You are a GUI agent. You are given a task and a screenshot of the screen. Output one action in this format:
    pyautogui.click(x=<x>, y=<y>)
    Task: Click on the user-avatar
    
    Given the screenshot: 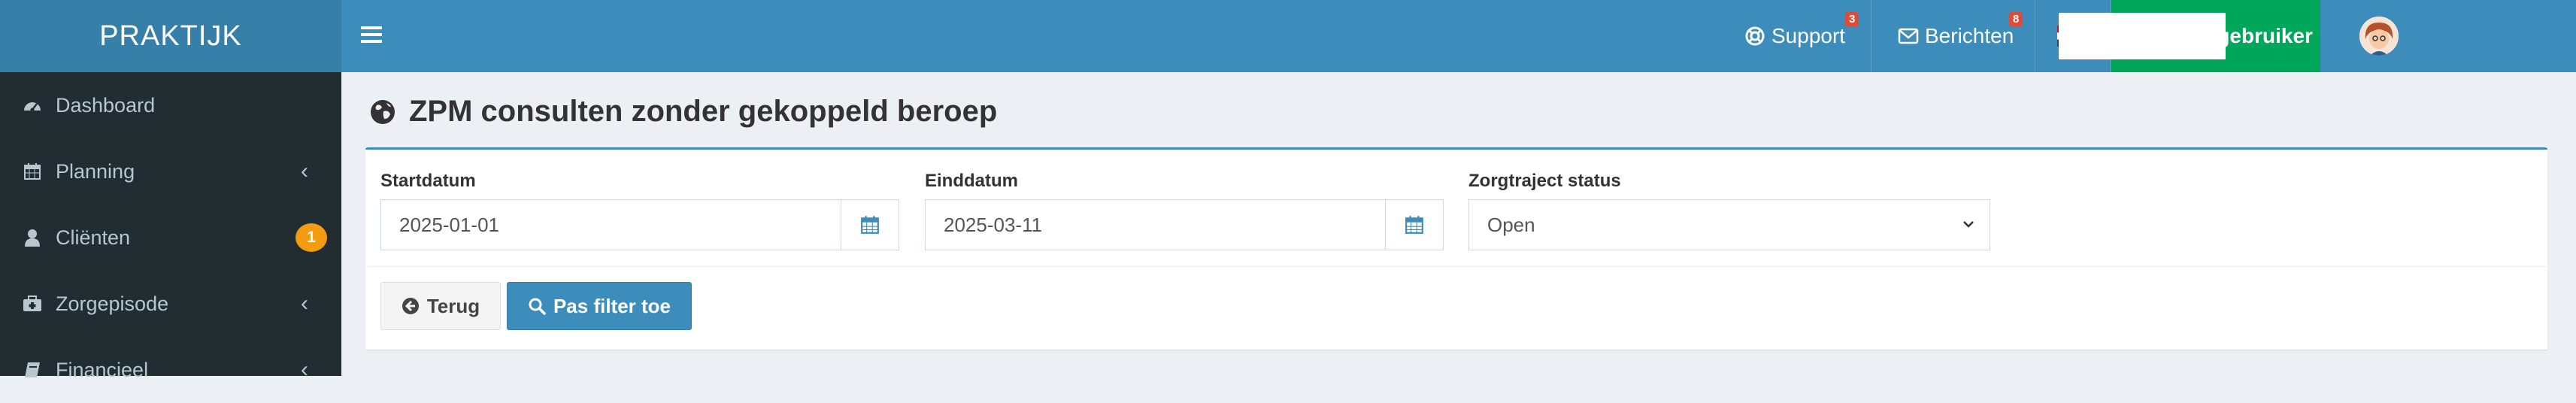 What is the action you would take?
    pyautogui.click(x=2379, y=36)
    